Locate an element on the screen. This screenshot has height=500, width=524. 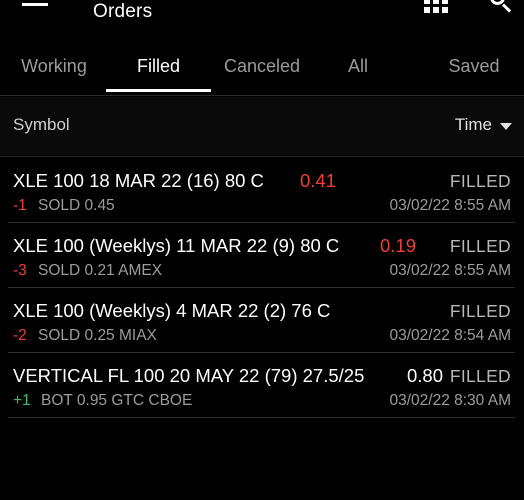
tab-all: All is located at coordinates (358, 66).